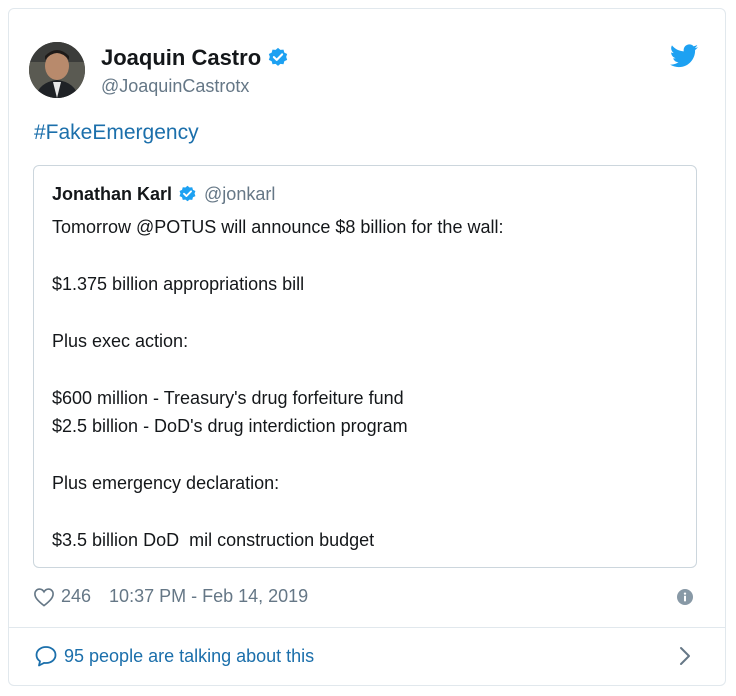  I want to click on quoted-text-line: $1.375 billion appropriations bill, so click(178, 284).